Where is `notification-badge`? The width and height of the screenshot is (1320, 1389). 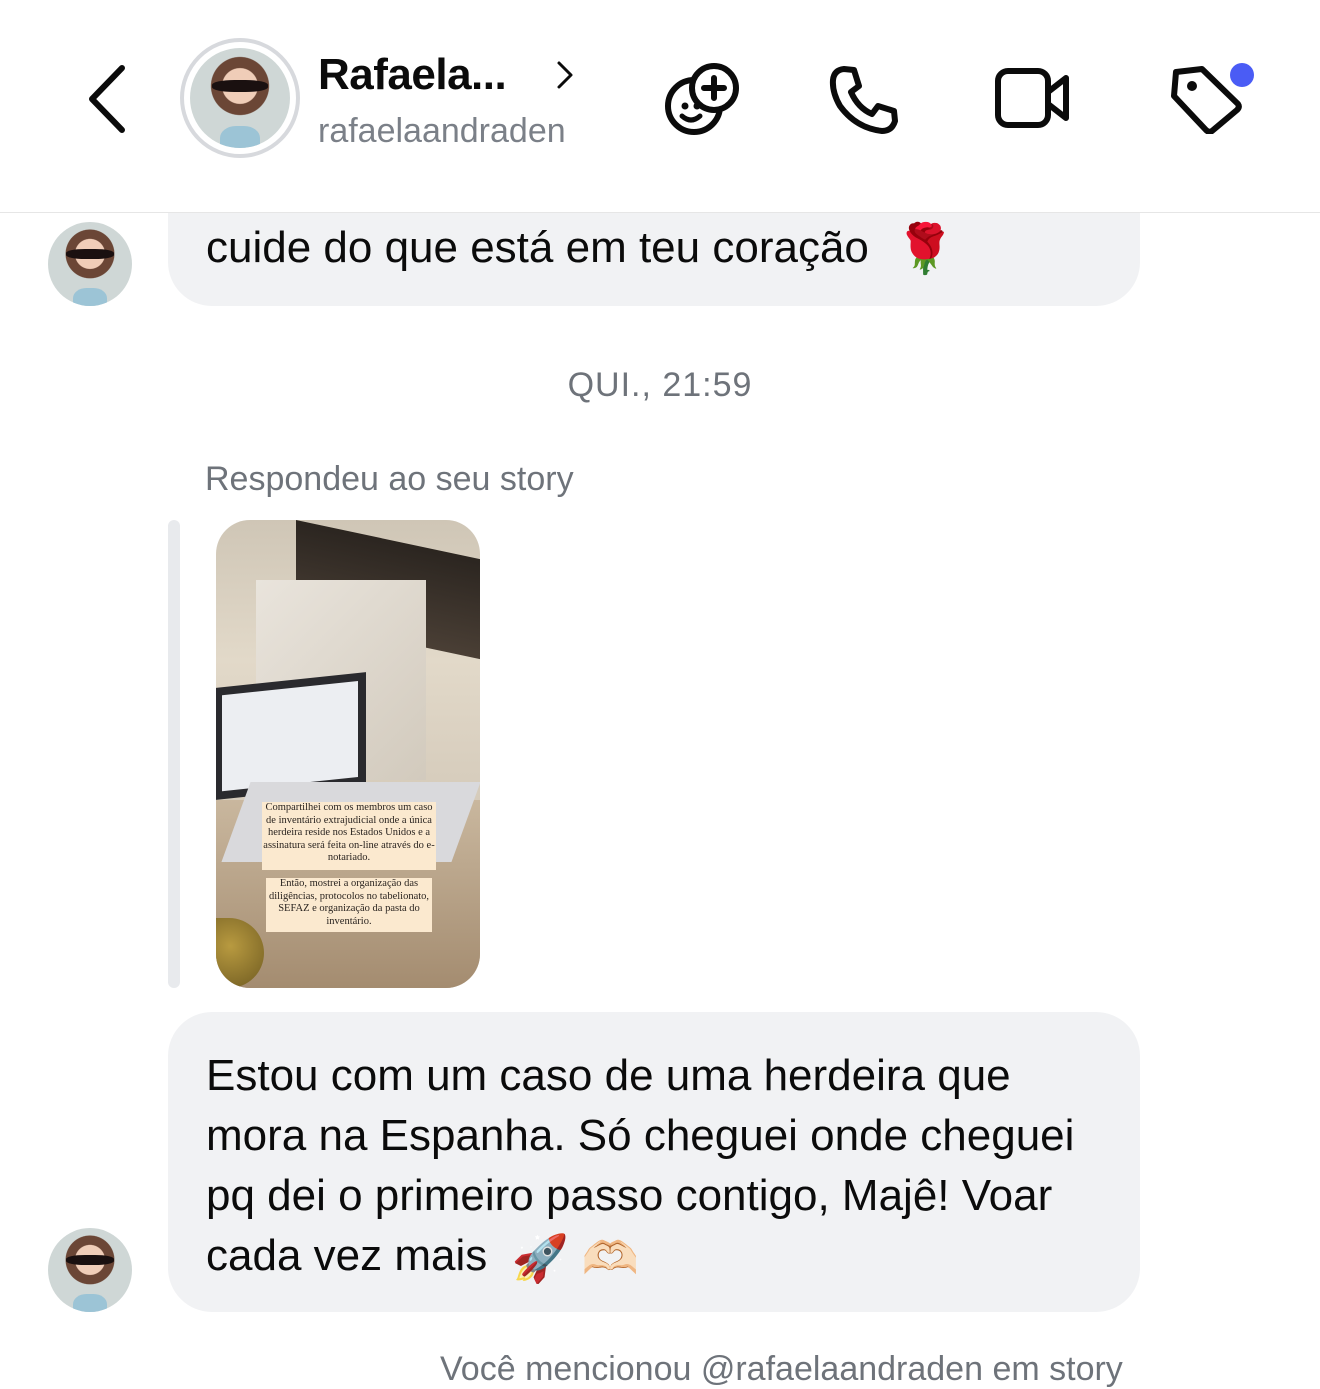 notification-badge is located at coordinates (1242, 75).